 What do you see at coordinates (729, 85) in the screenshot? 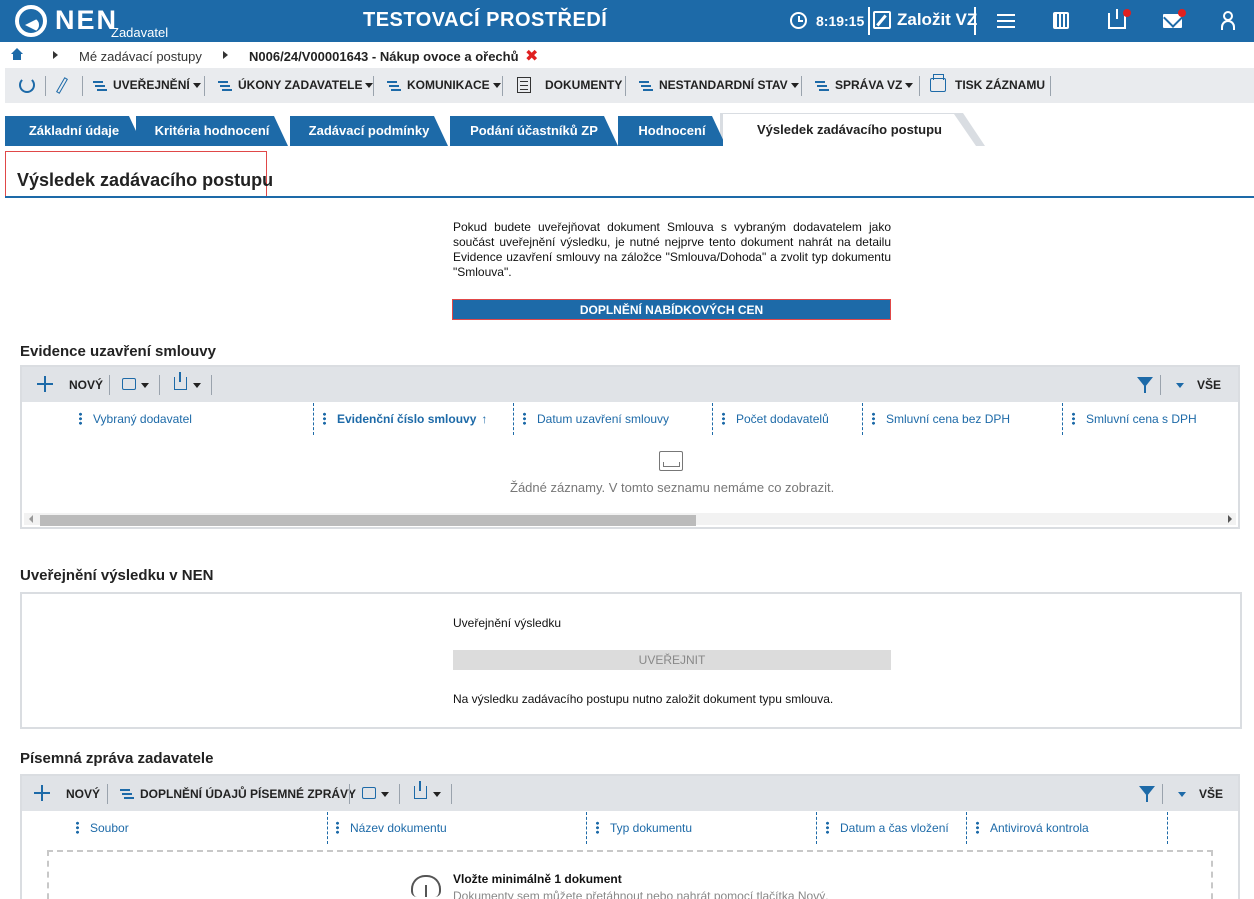
I see `nonstandard-state-menu: NESTANDARDNÍ STAV` at bounding box center [729, 85].